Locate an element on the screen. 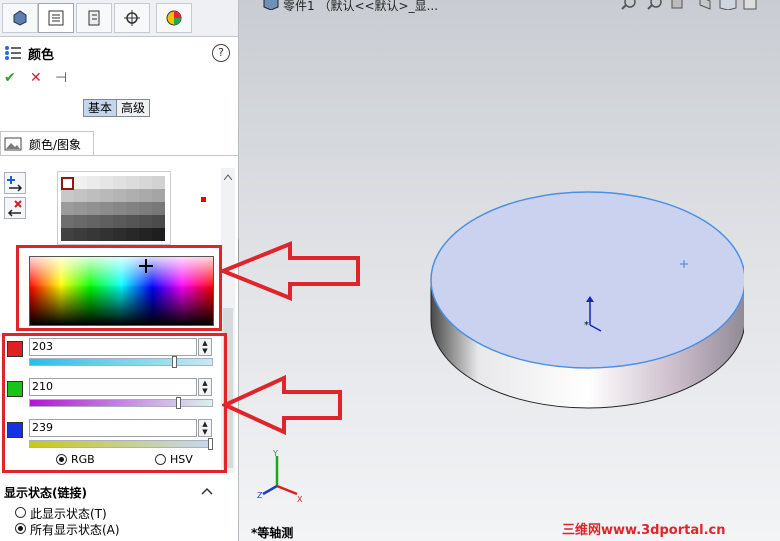  cancel-button: ✕ is located at coordinates (36, 78).